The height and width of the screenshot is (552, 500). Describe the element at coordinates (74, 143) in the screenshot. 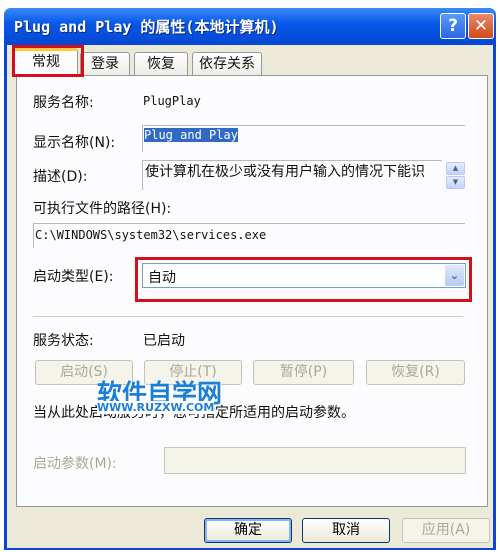

I see `display-name-label: 显示名称(N):` at that location.